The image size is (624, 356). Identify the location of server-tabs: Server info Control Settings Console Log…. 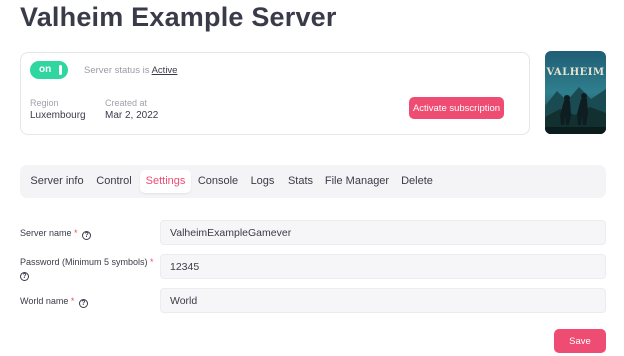
(313, 181).